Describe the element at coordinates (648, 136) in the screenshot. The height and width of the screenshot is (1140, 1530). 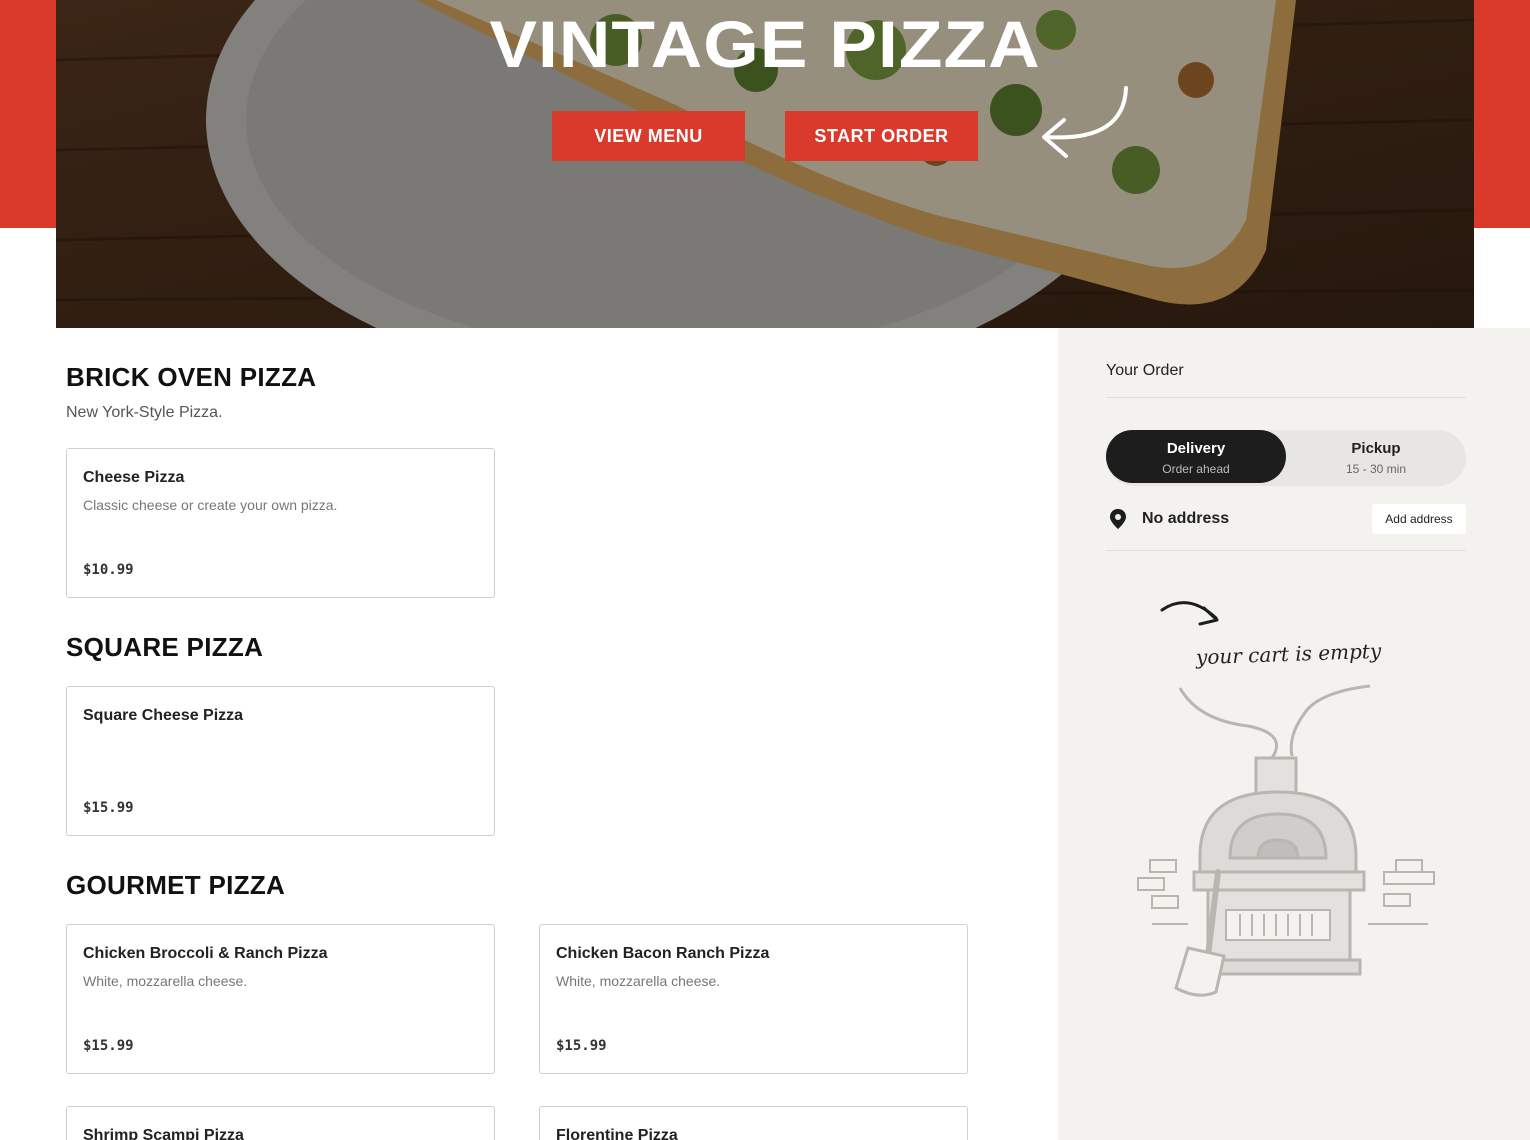
I see `view-menu-button: VIEW MENU` at that location.